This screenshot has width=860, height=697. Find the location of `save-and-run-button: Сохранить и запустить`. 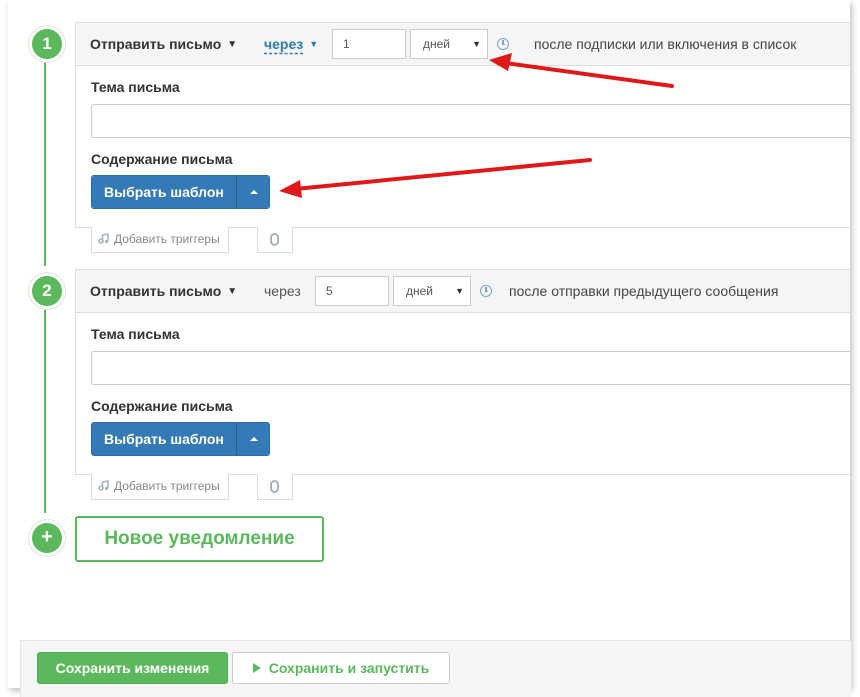

save-and-run-button: Сохранить и запустить is located at coordinates (341, 668).